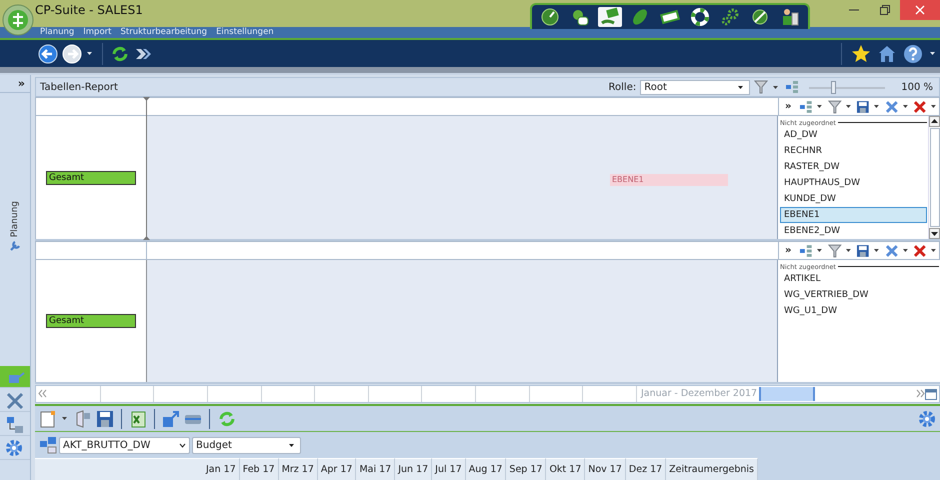 Image resolution: width=940 pixels, height=480 pixels. What do you see at coordinates (376, 469) in the screenshot?
I see `column-header: Mai 17` at bounding box center [376, 469].